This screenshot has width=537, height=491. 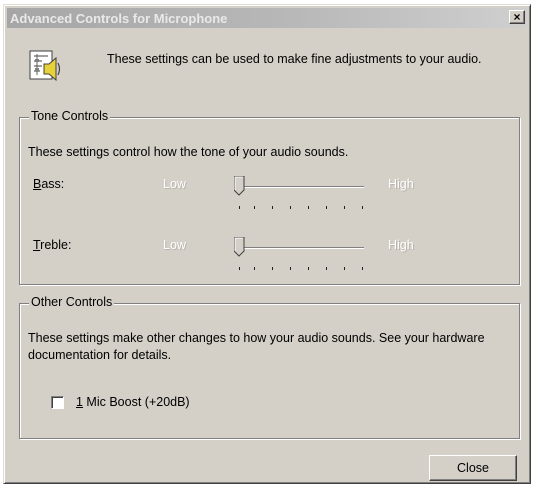 I want to click on bass-label: Bass:, so click(x=49, y=184).